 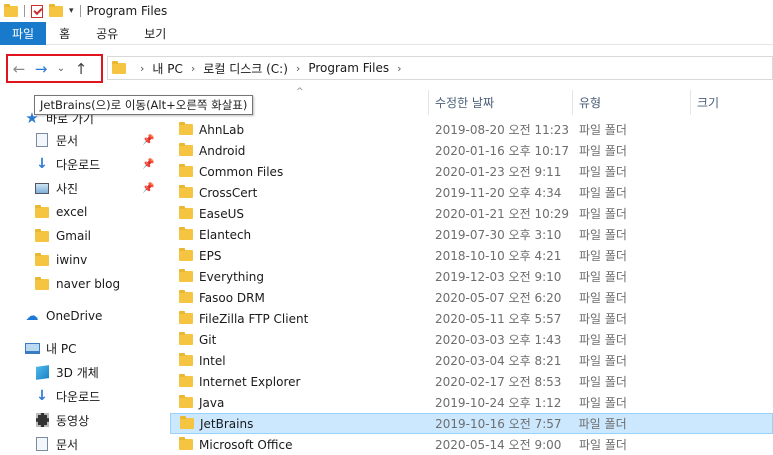 I want to click on properties-icon, so click(x=37, y=11).